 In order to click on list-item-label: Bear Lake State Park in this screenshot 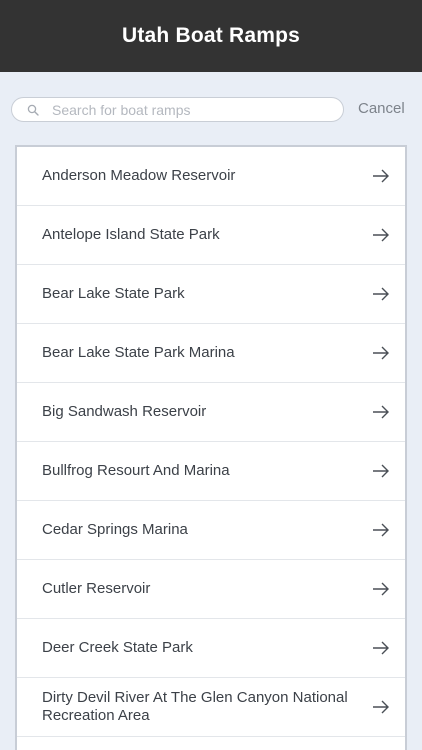, I will do `click(113, 293)`.